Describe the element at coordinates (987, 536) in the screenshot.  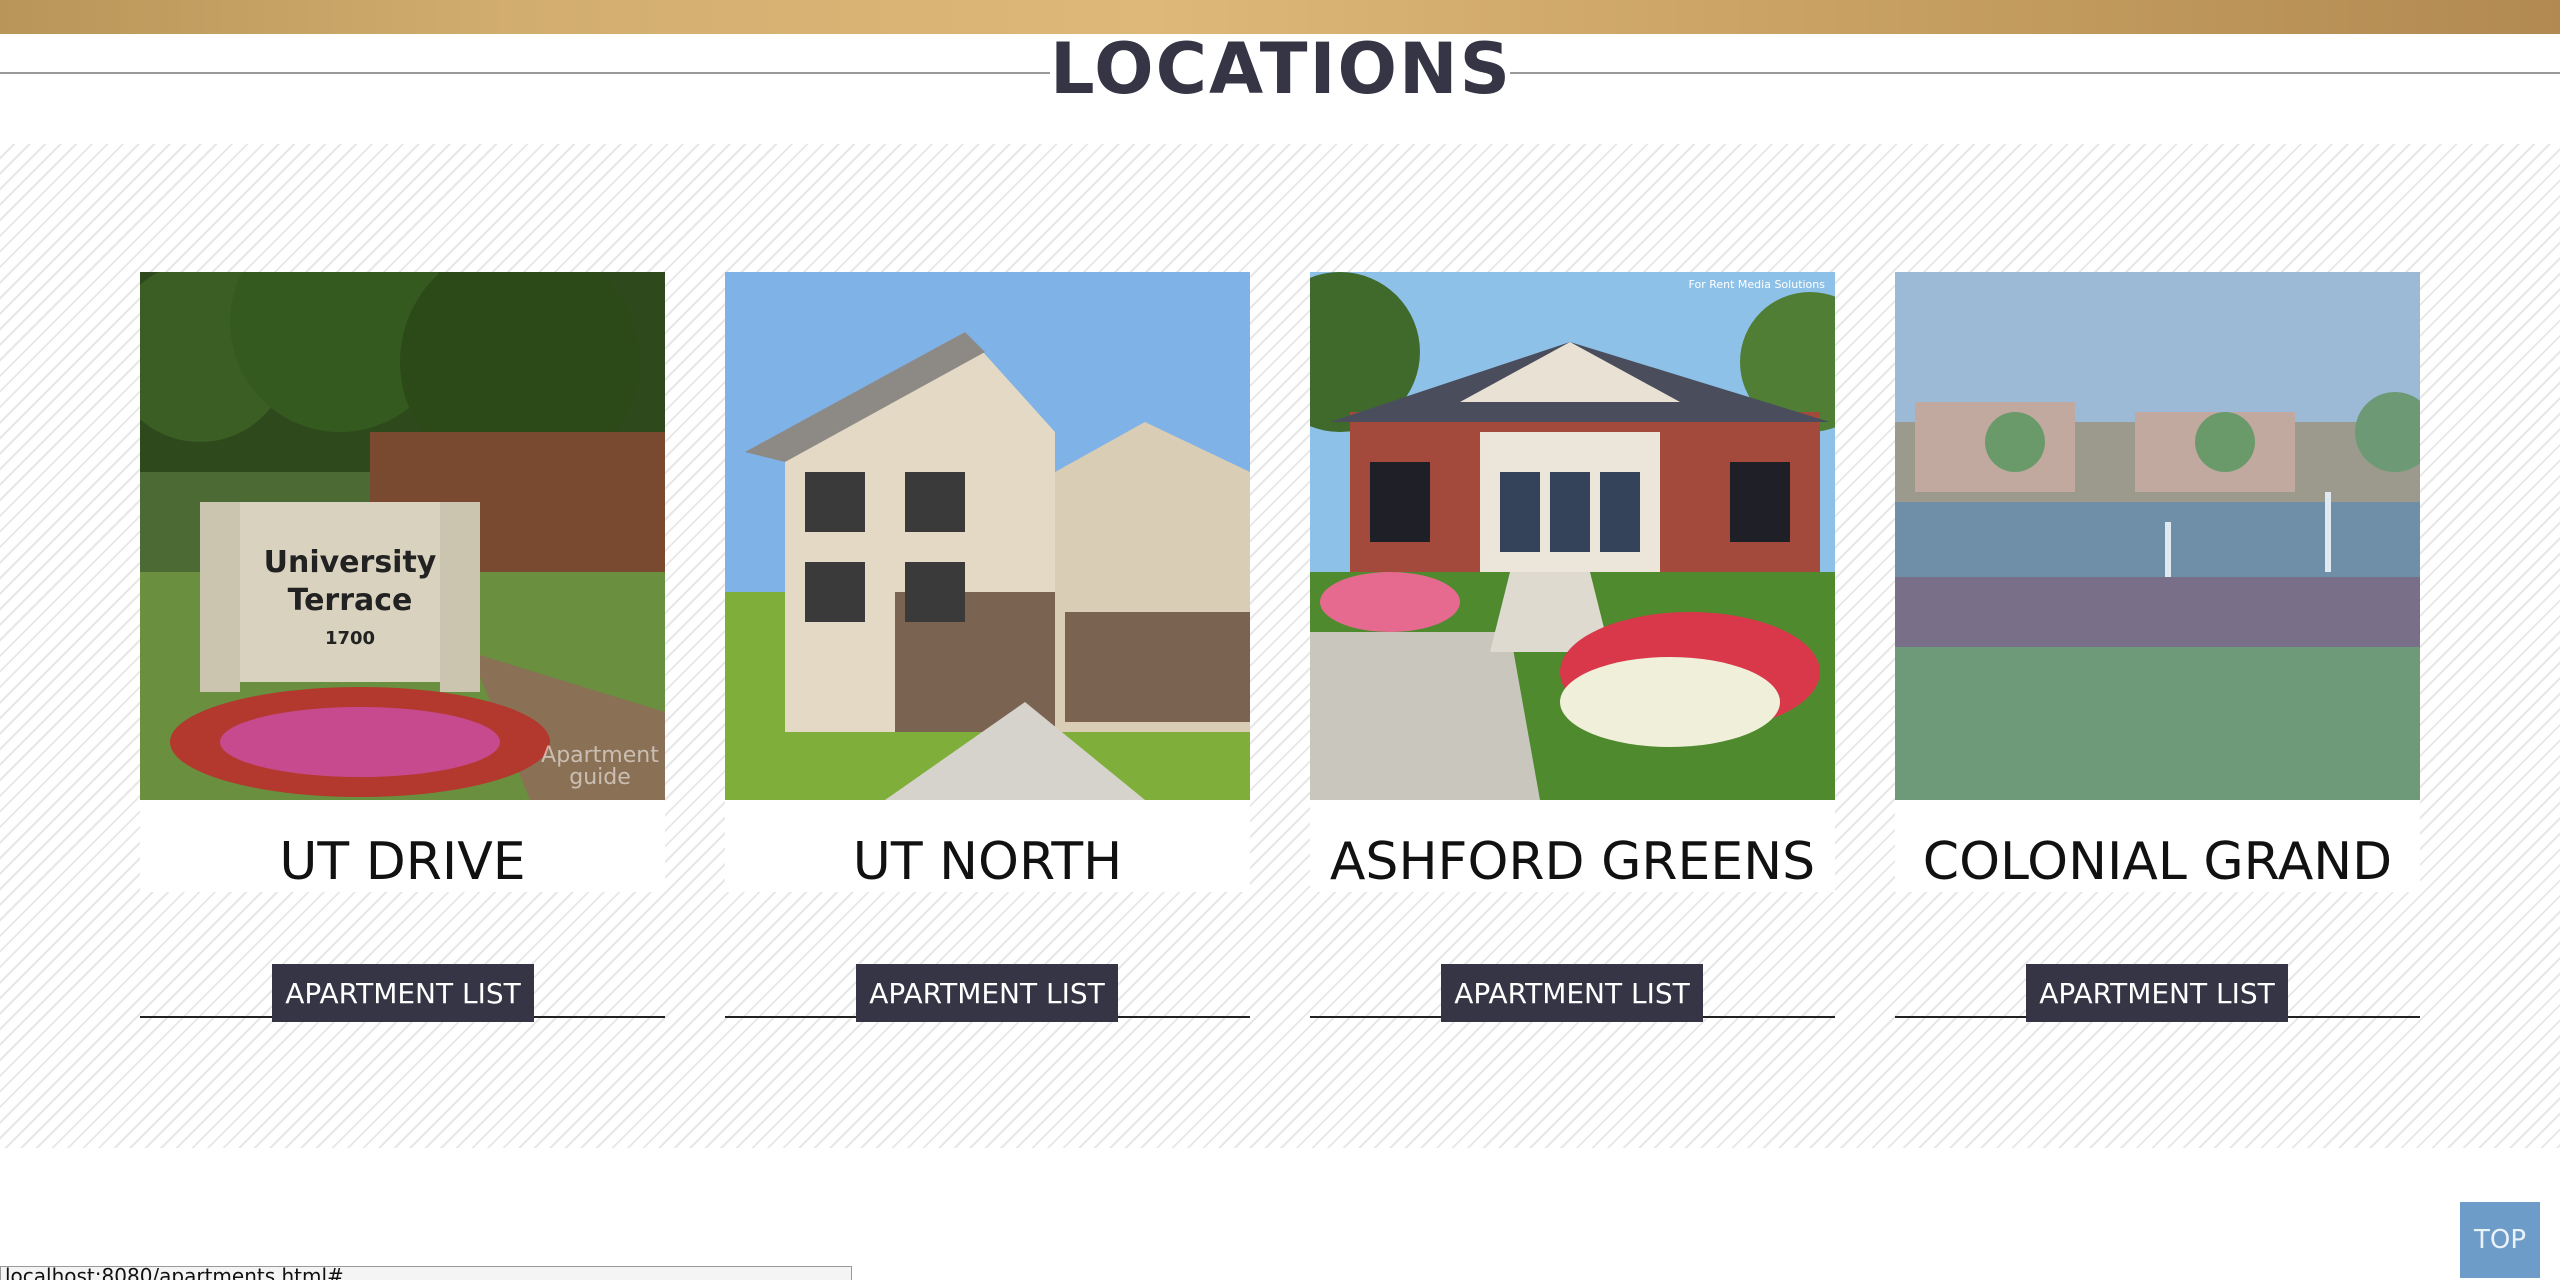
I see `location-image-ut-north` at that location.